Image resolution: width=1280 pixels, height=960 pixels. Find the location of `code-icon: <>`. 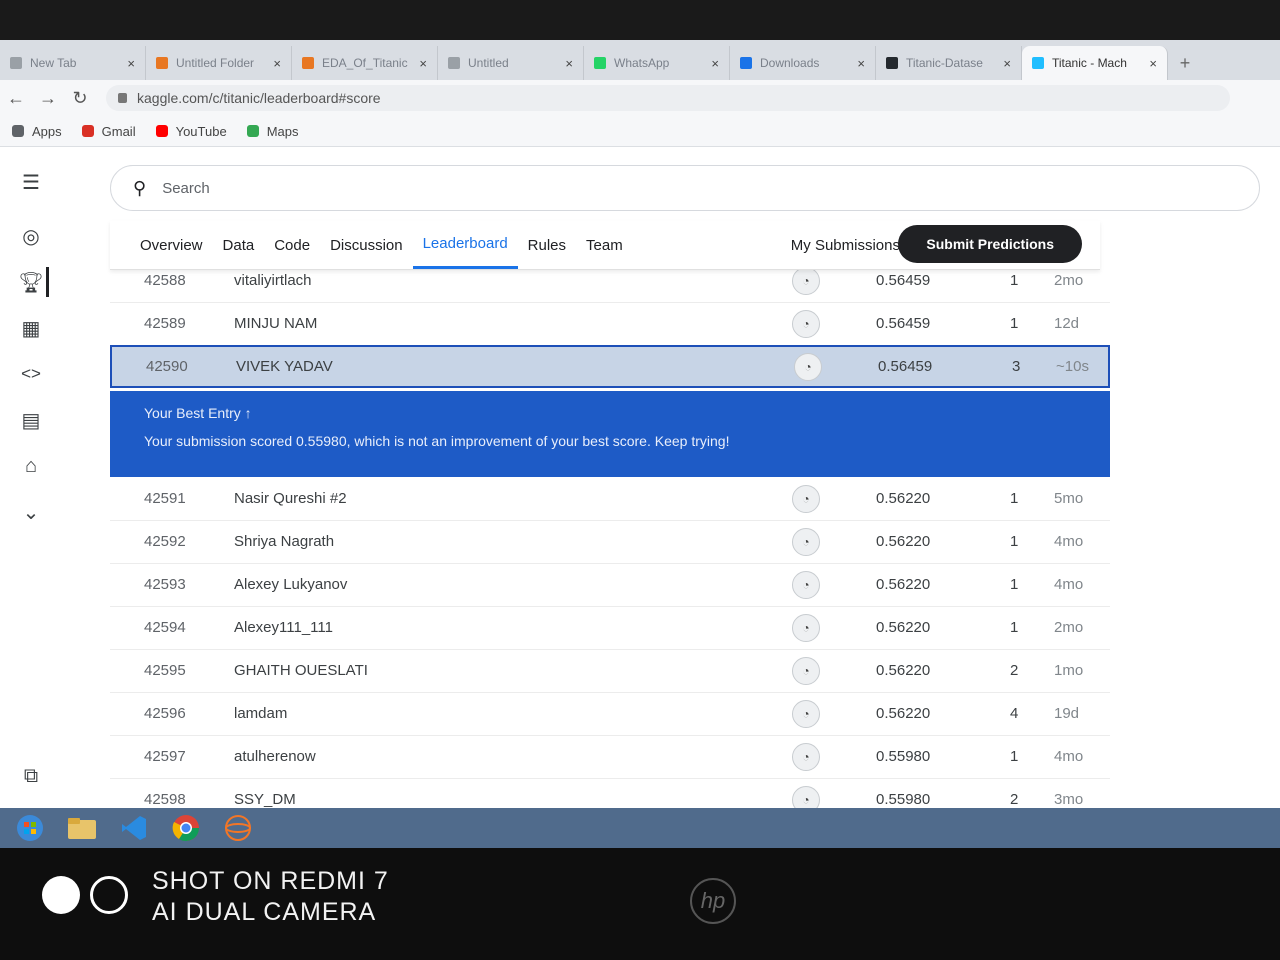

code-icon: <> is located at coordinates (31, 374).